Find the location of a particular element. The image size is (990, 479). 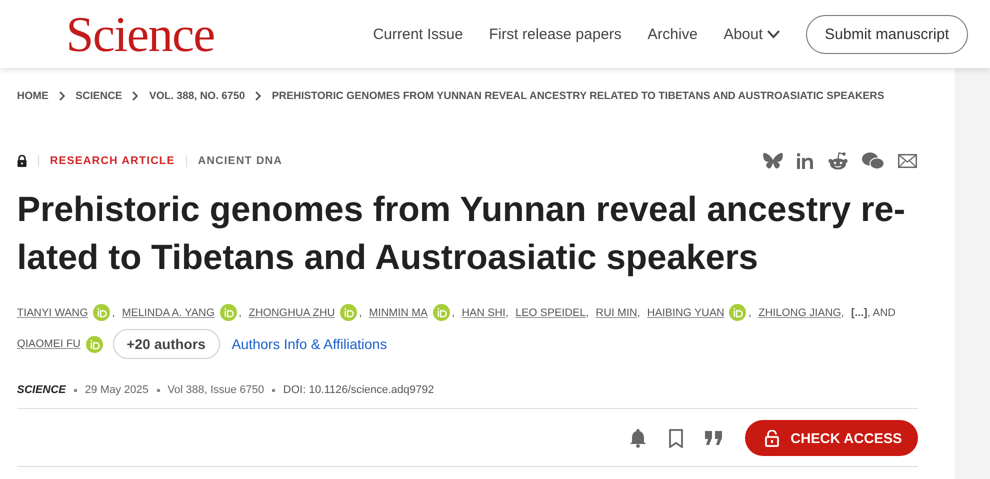

bookmark-icon is located at coordinates (675, 438).